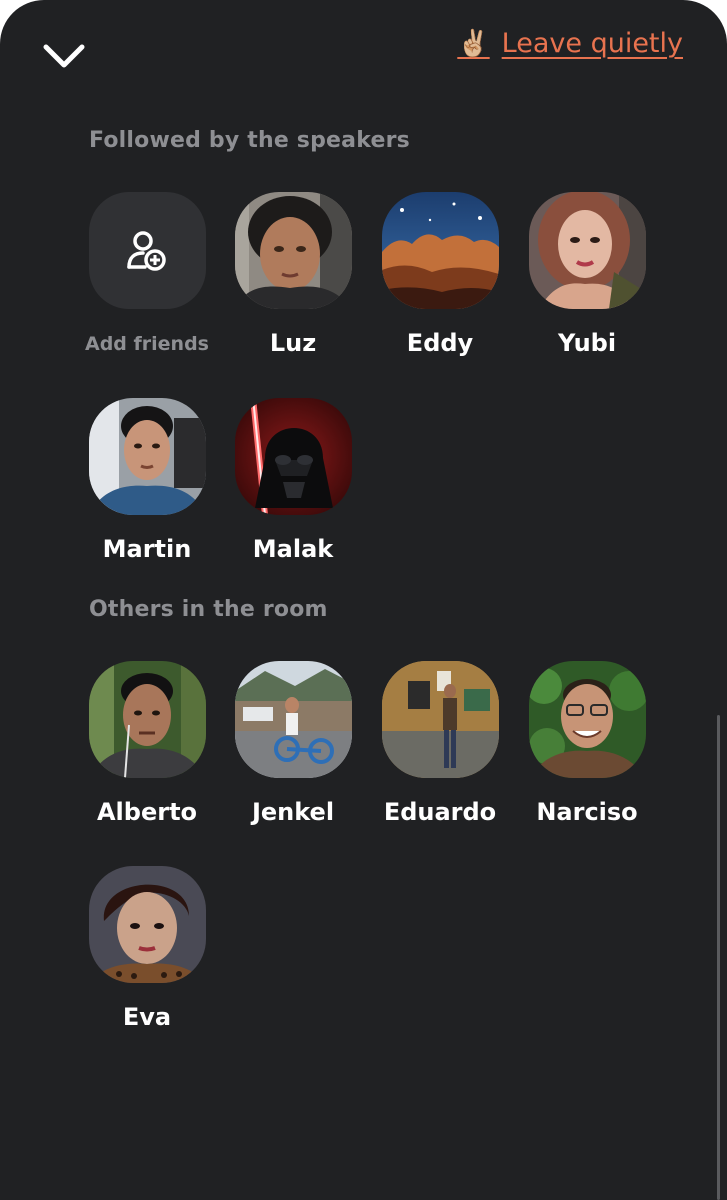 The width and height of the screenshot is (727, 1200). What do you see at coordinates (147, 812) in the screenshot?
I see `member-name: Alberto` at bounding box center [147, 812].